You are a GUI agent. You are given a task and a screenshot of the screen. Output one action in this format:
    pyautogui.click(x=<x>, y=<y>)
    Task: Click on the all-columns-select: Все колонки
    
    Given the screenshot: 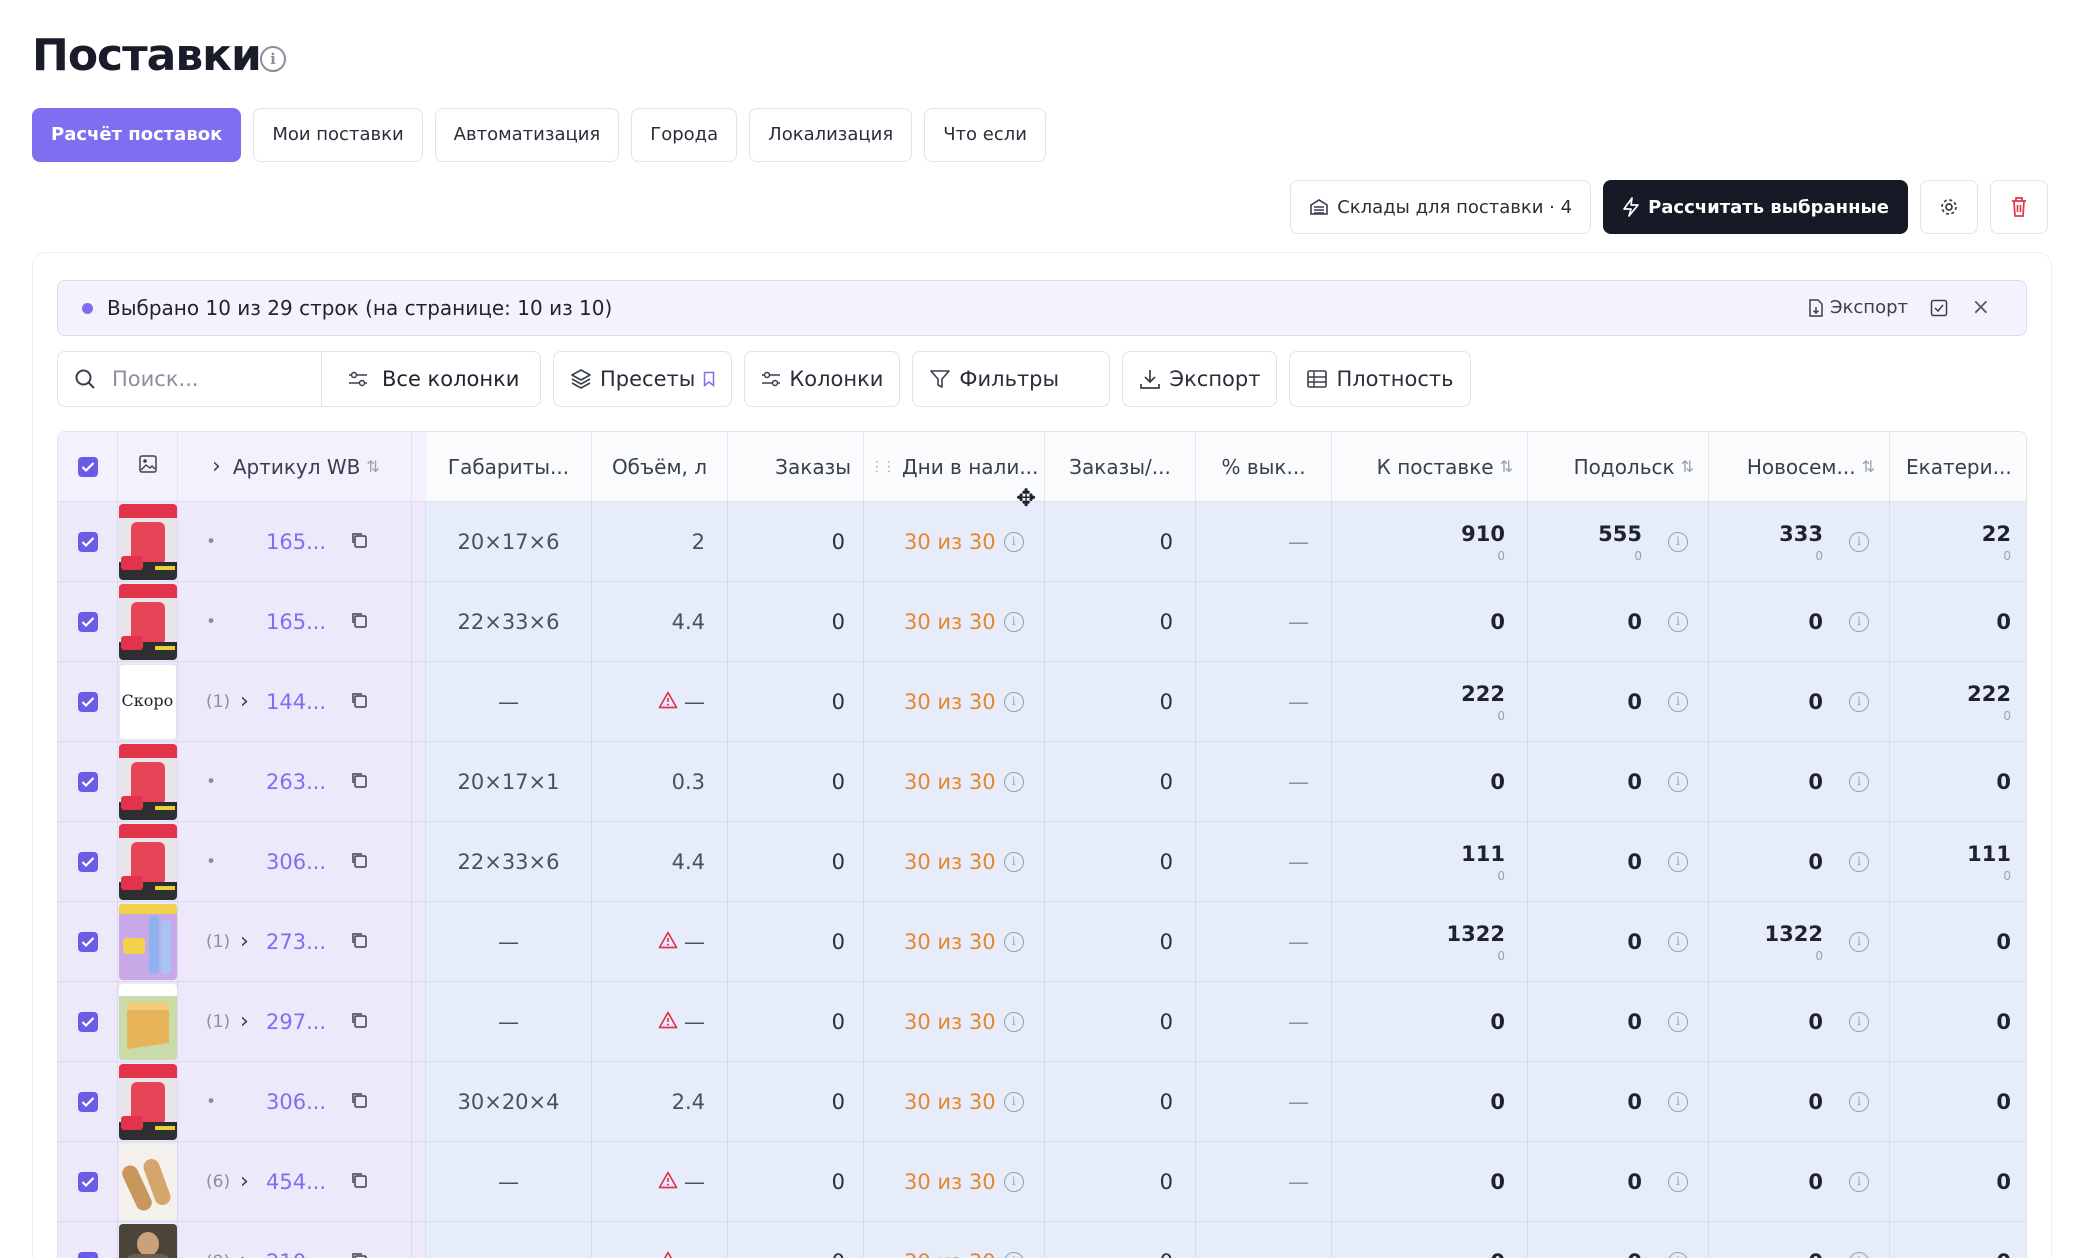 What is the action you would take?
    pyautogui.click(x=431, y=379)
    